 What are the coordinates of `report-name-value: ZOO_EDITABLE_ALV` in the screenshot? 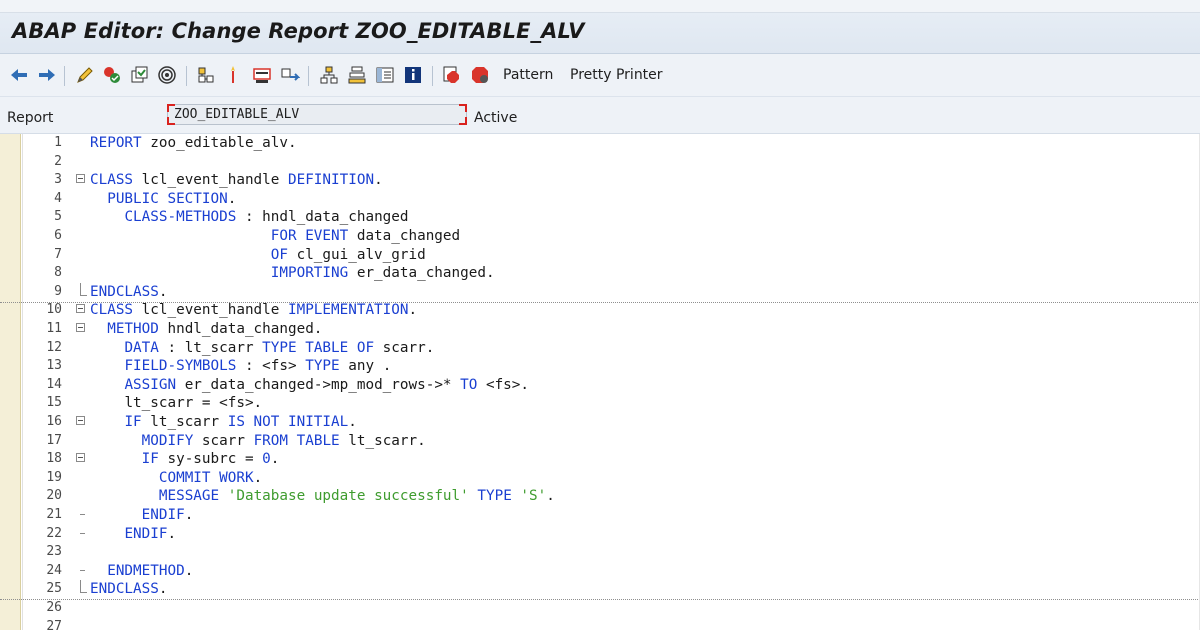 It's located at (237, 114).